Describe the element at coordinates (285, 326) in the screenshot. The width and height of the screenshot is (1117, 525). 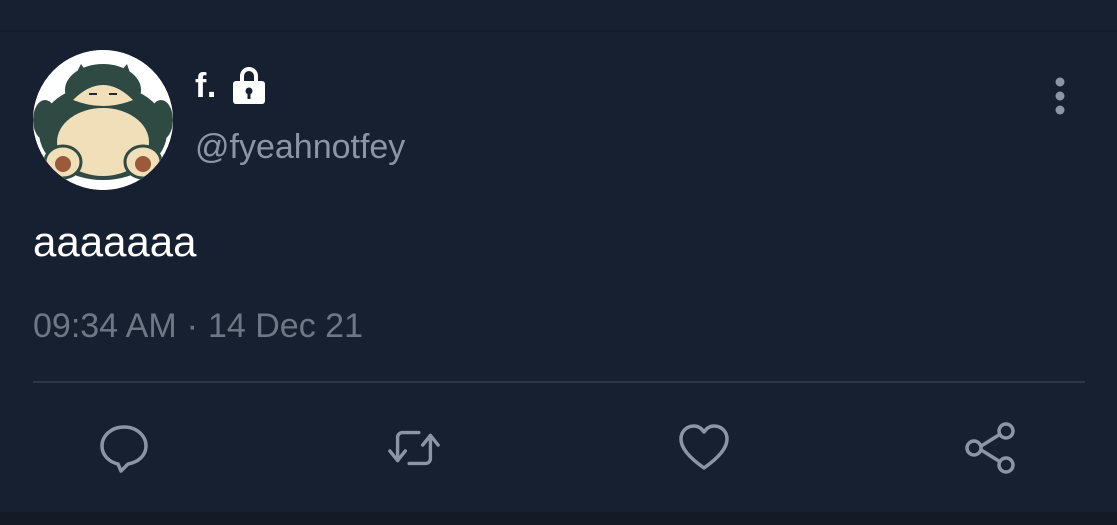
I see `tweet-date: 14 Dec 21` at that location.